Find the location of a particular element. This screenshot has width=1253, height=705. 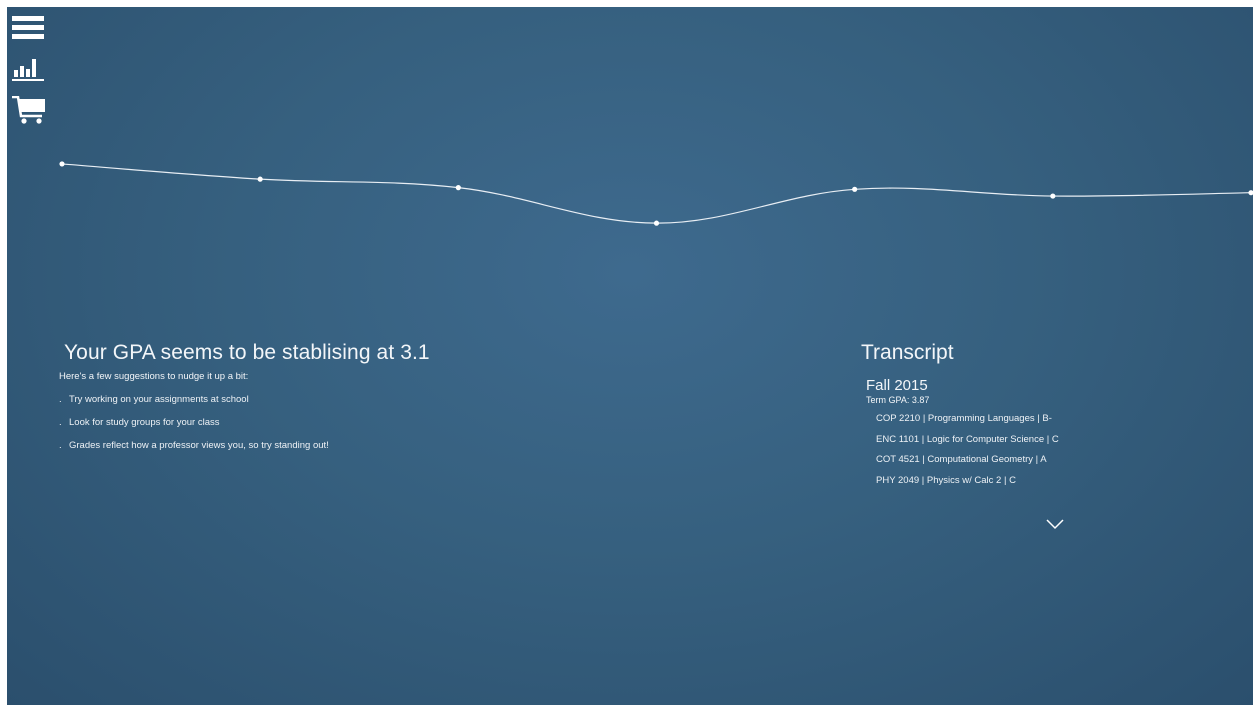

gpa-trend-chart is located at coordinates (656, 193).